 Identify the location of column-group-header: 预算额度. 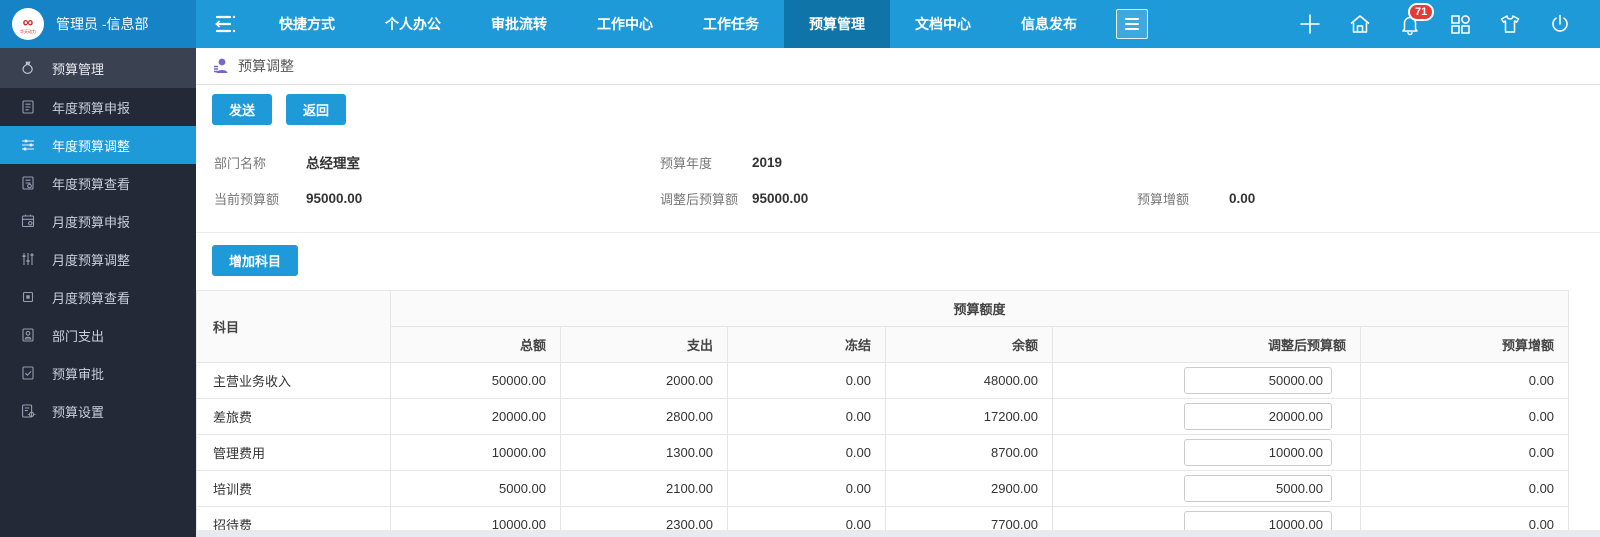
(979, 308).